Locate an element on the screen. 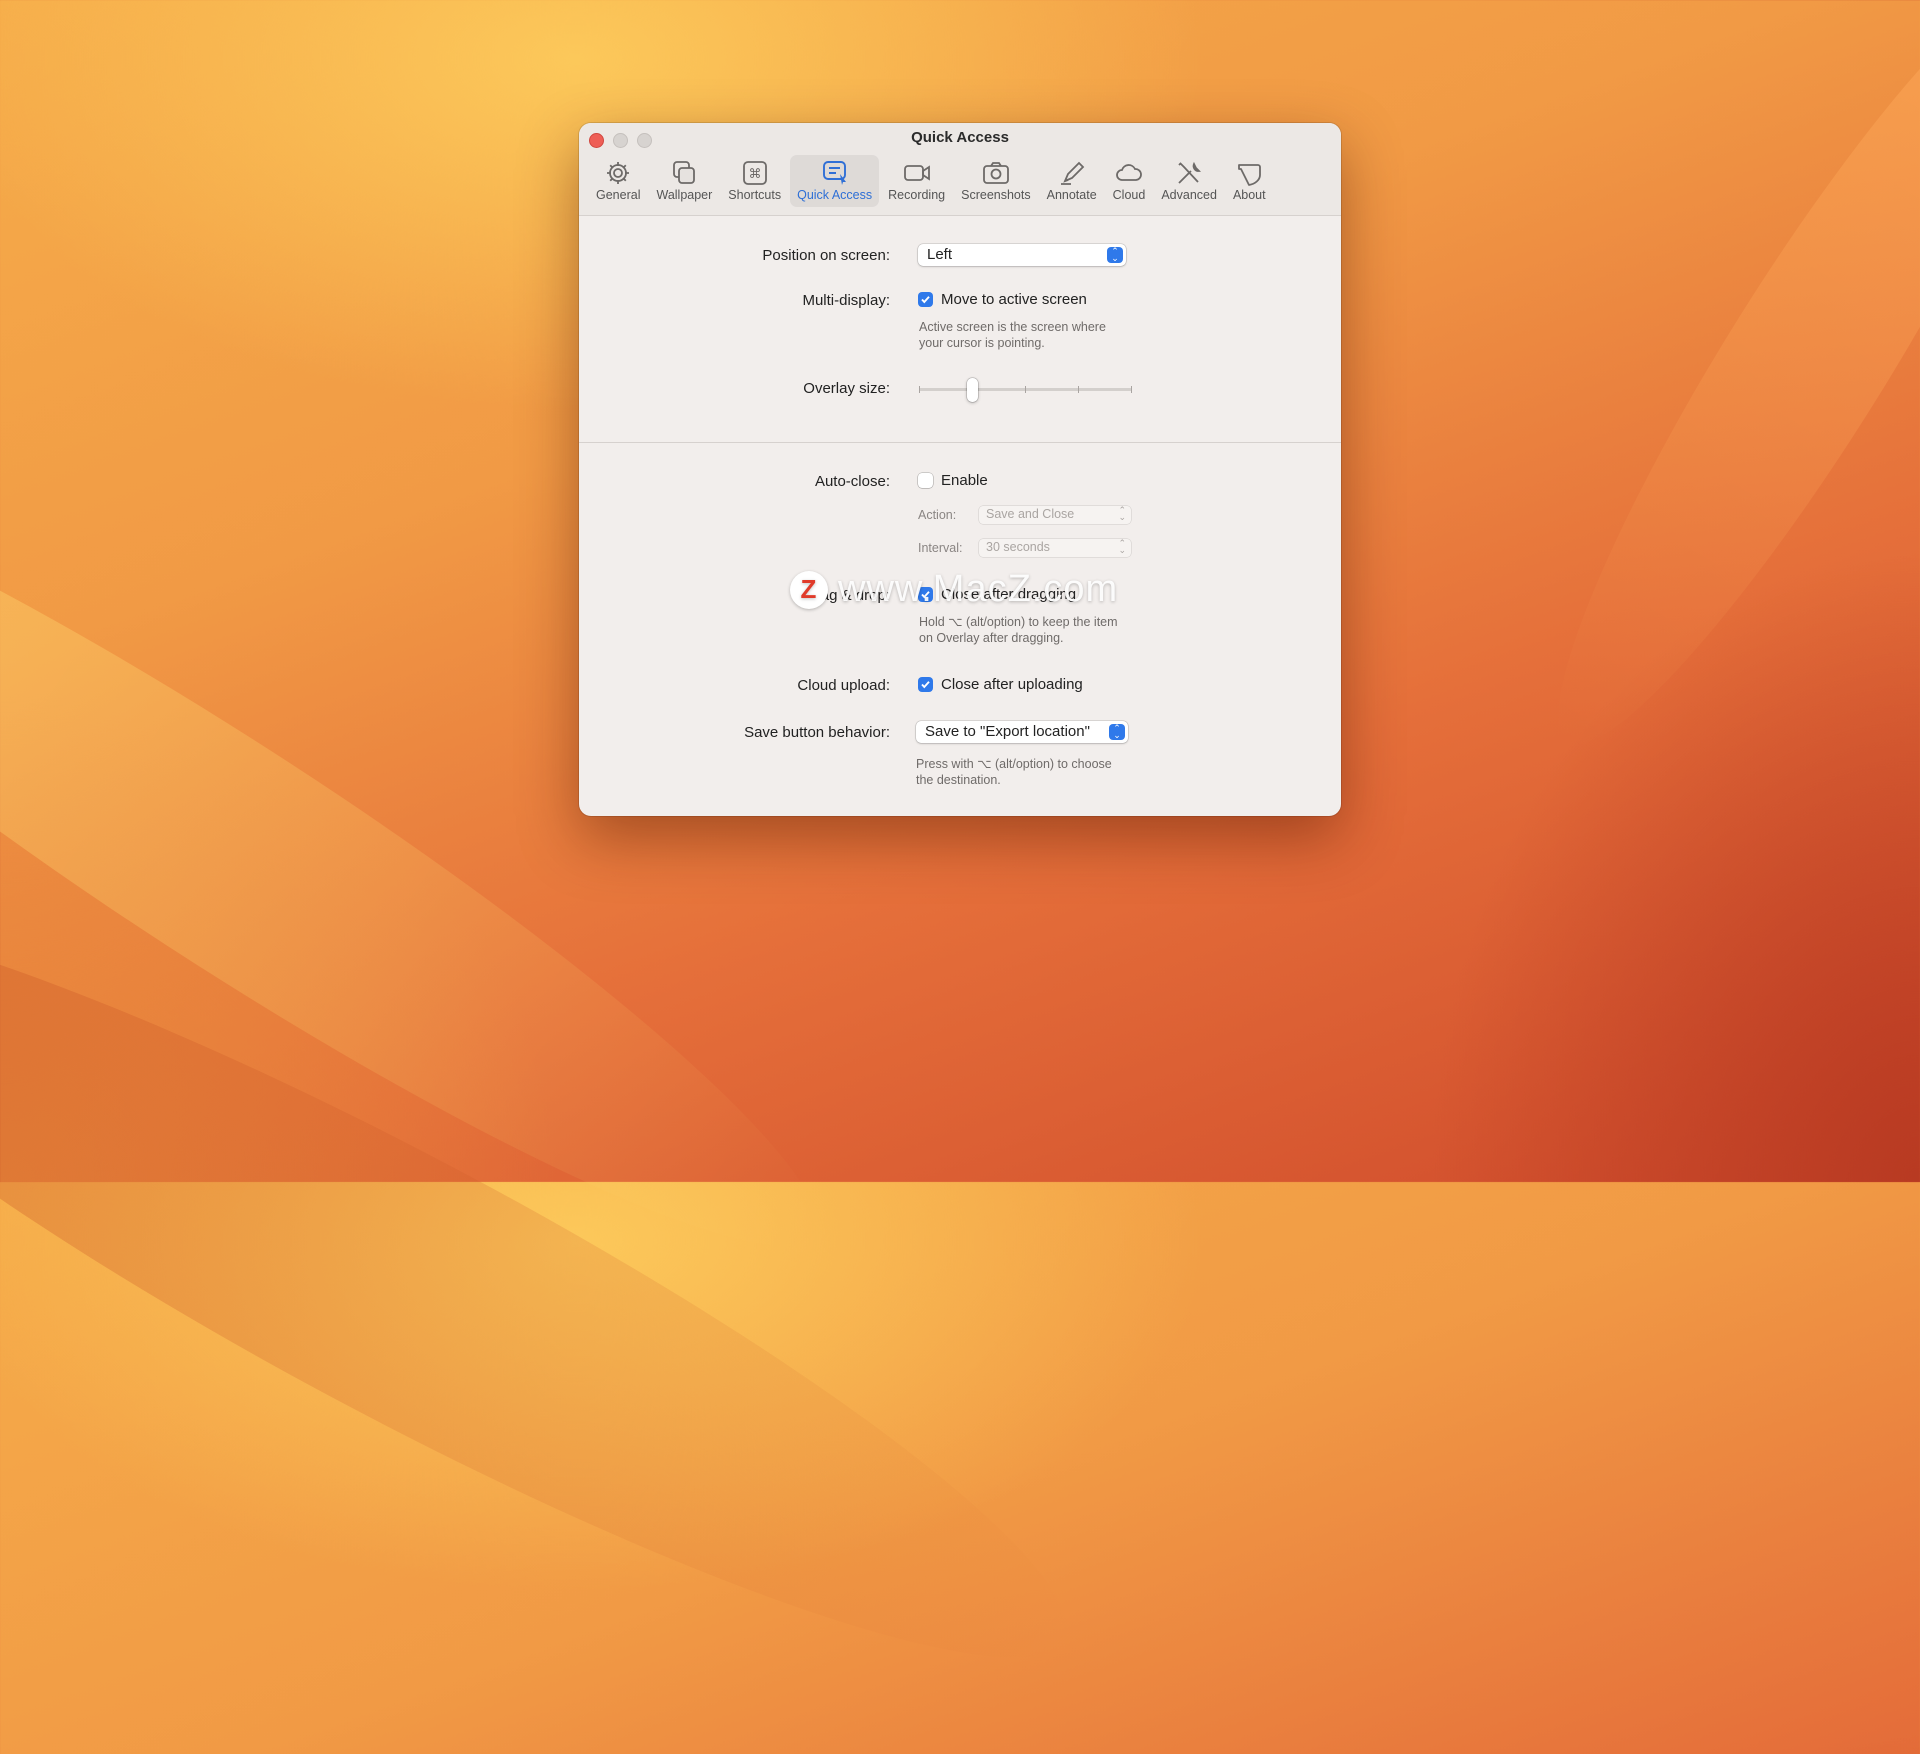 The image size is (1920, 1754). close-after-dragging-checkbox: Close after dragging is located at coordinates (997, 594).